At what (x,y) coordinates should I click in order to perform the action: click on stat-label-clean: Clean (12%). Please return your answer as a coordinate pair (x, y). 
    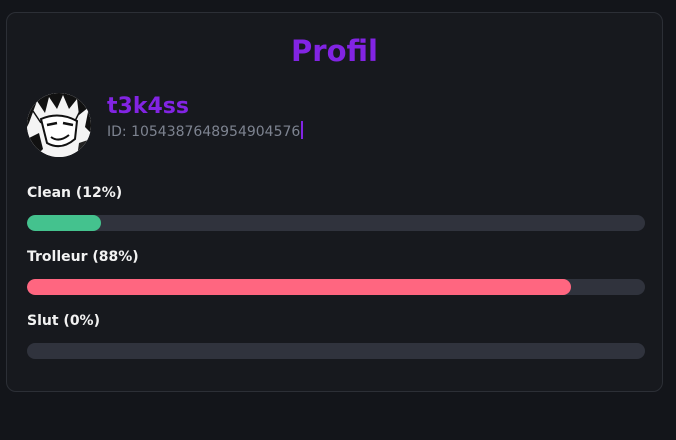
    Looking at the image, I should click on (75, 193).